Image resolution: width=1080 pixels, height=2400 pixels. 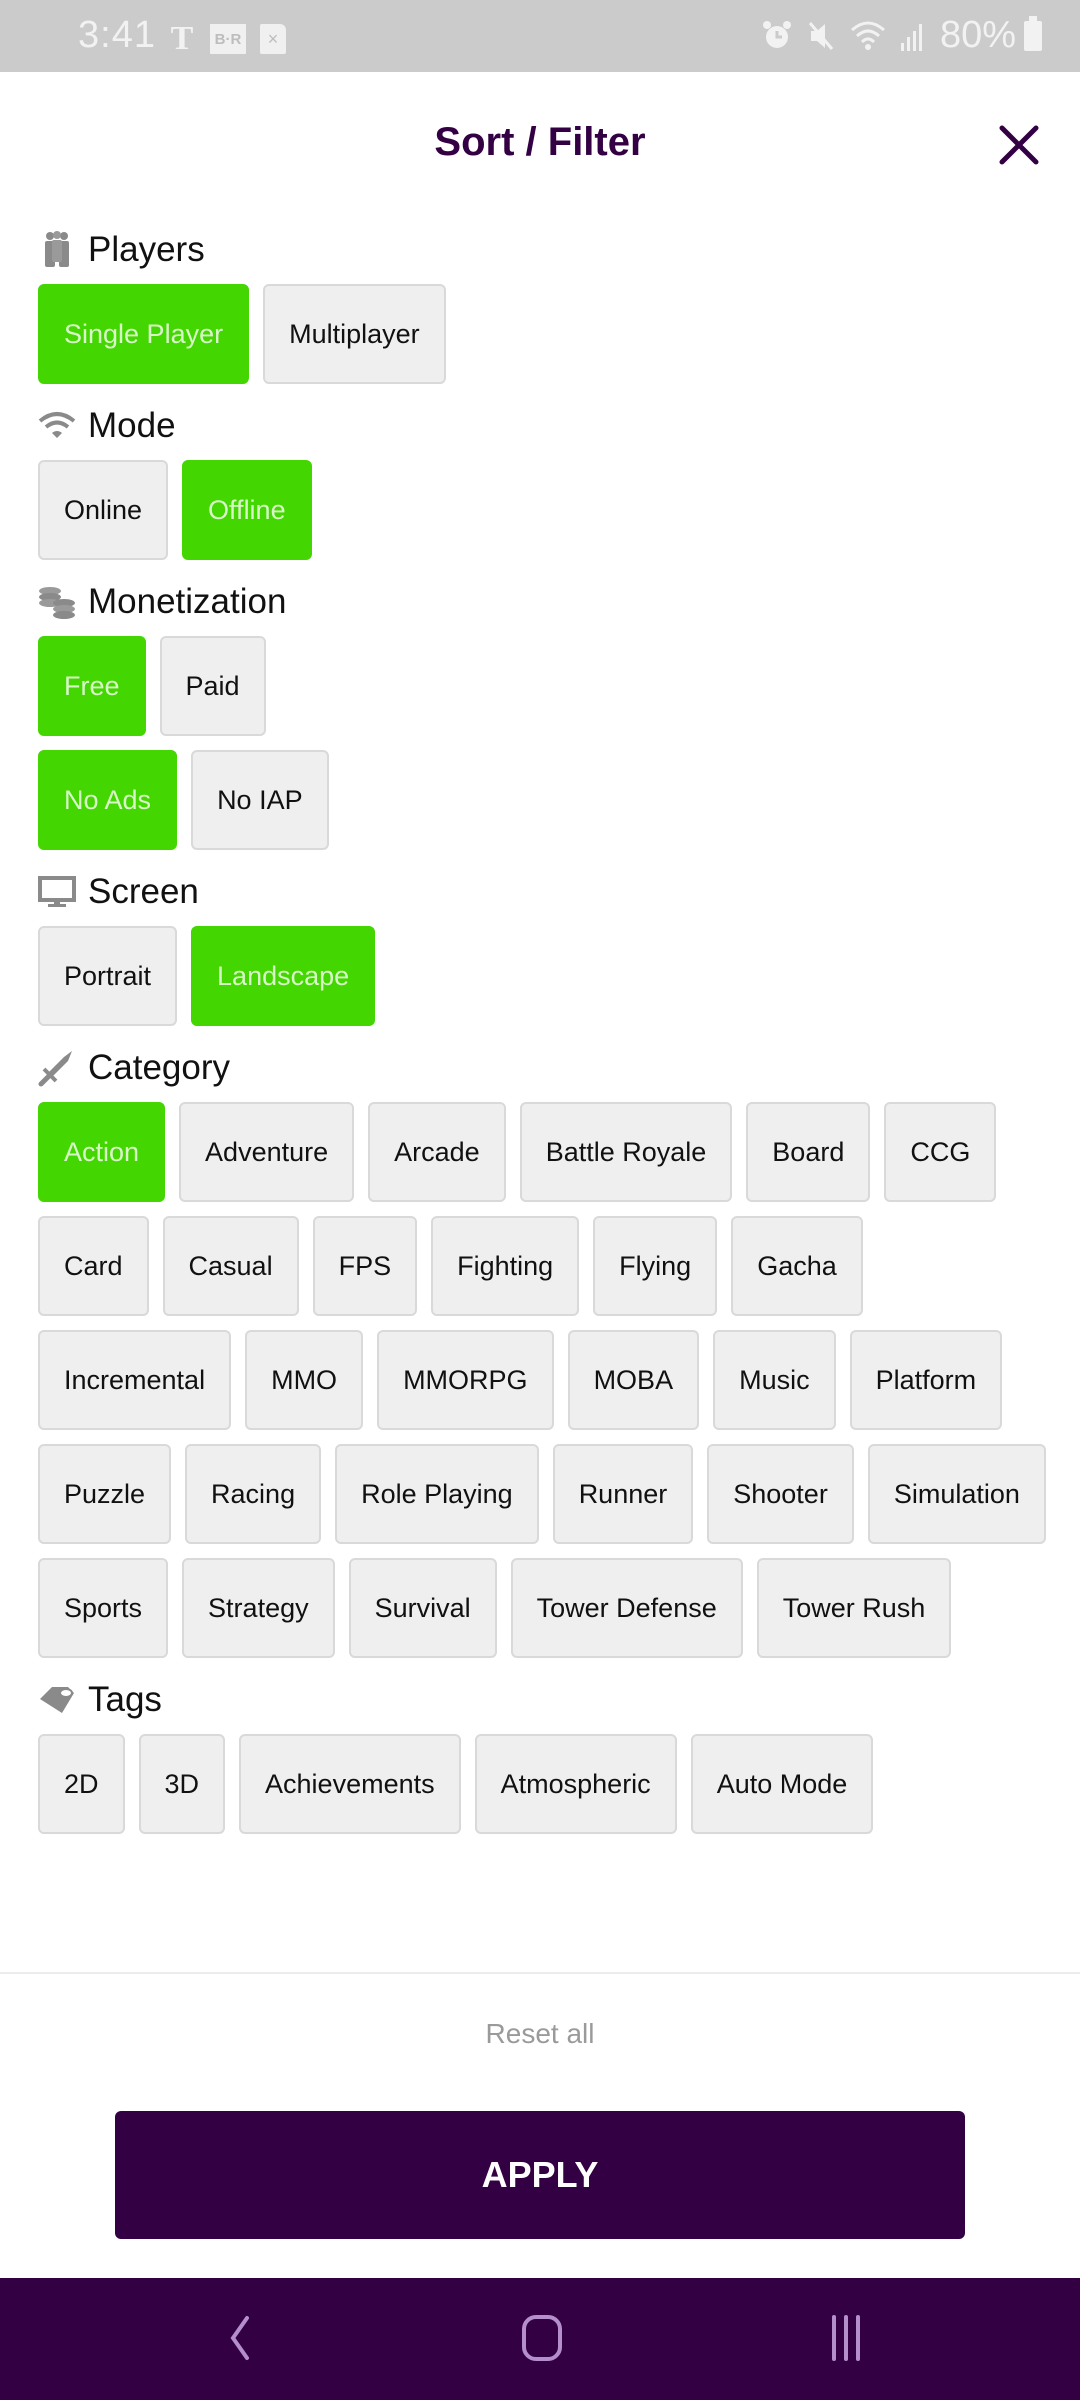 I want to click on chip-survival: Survival, so click(x=422, y=1608).